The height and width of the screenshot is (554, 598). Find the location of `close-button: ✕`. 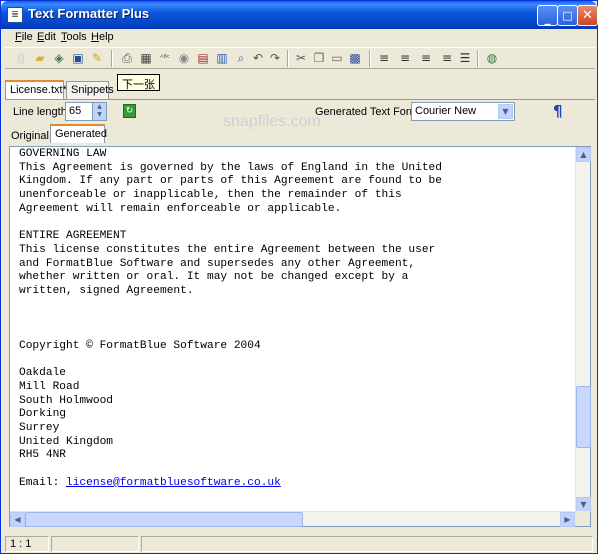

close-button: ✕ is located at coordinates (587, 15).